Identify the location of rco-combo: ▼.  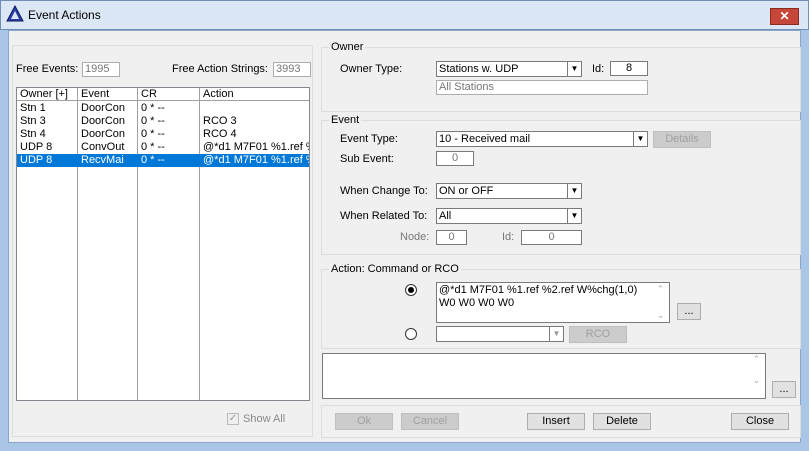
(500, 334).